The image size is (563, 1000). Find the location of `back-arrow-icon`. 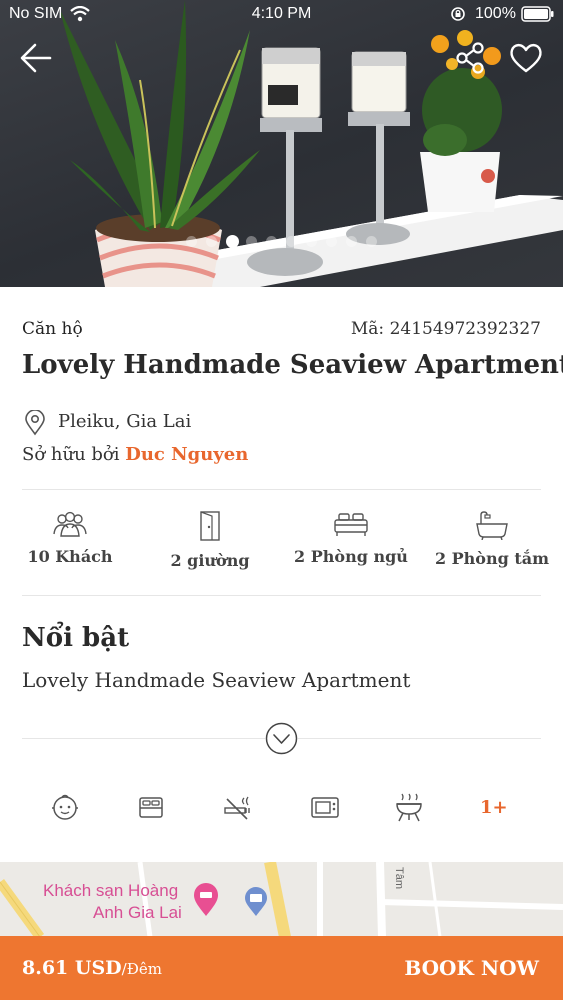

back-arrow-icon is located at coordinates (36, 58).